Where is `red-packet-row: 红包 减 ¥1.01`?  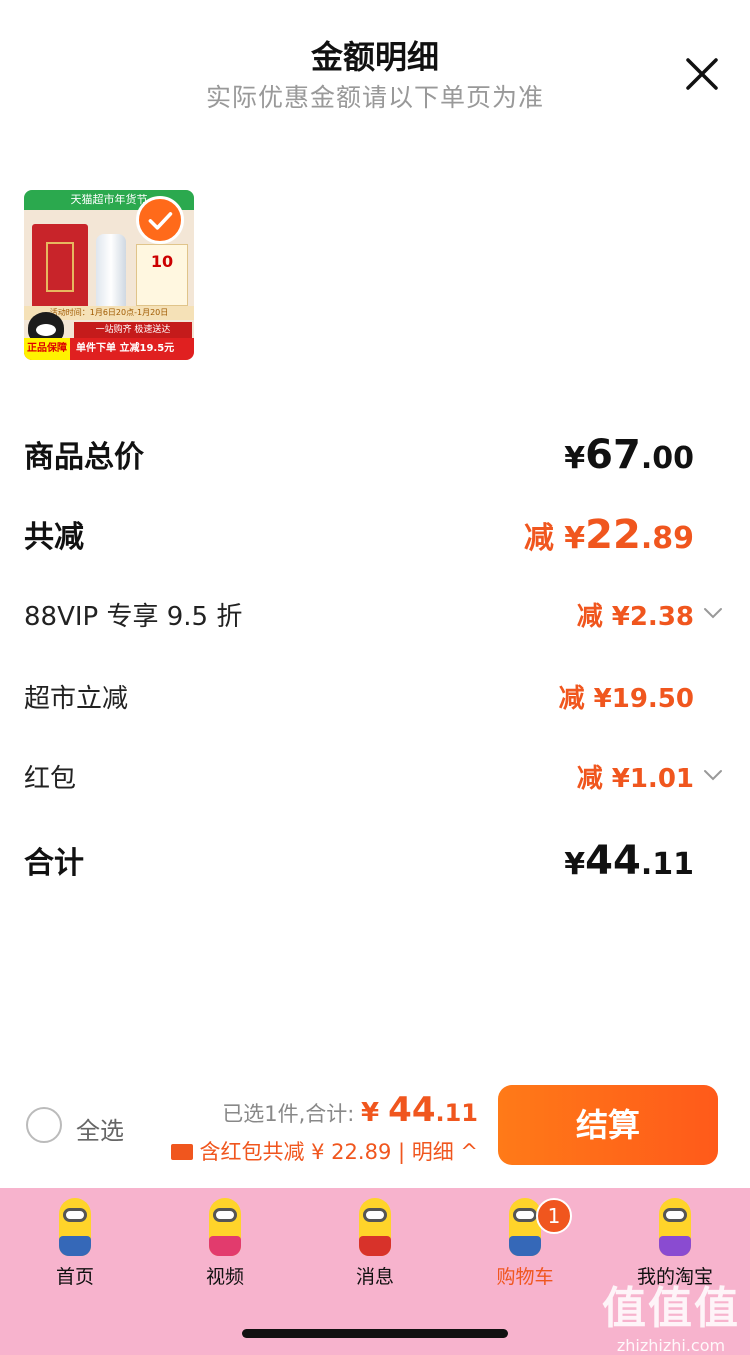
red-packet-row: 红包 减 ¥1.01 is located at coordinates (374, 783).